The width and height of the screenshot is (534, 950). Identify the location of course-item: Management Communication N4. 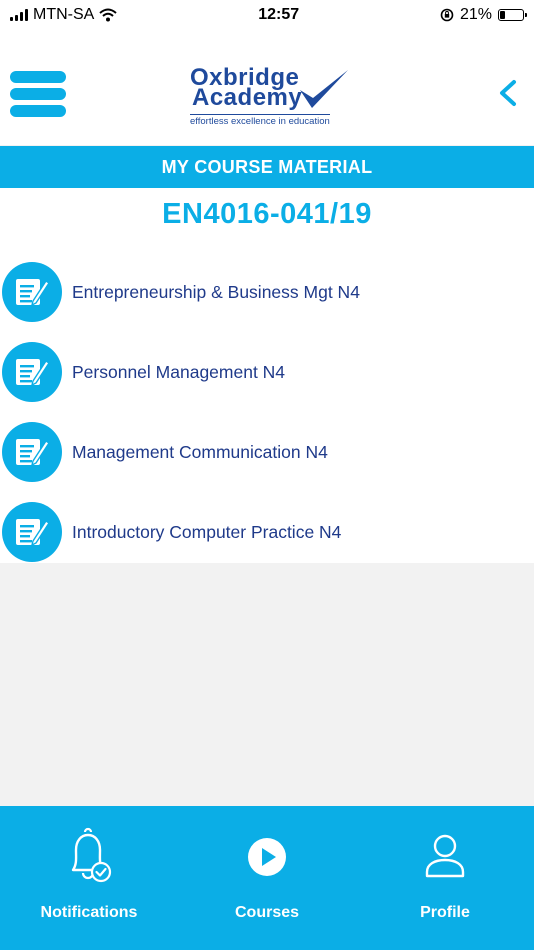
(267, 452).